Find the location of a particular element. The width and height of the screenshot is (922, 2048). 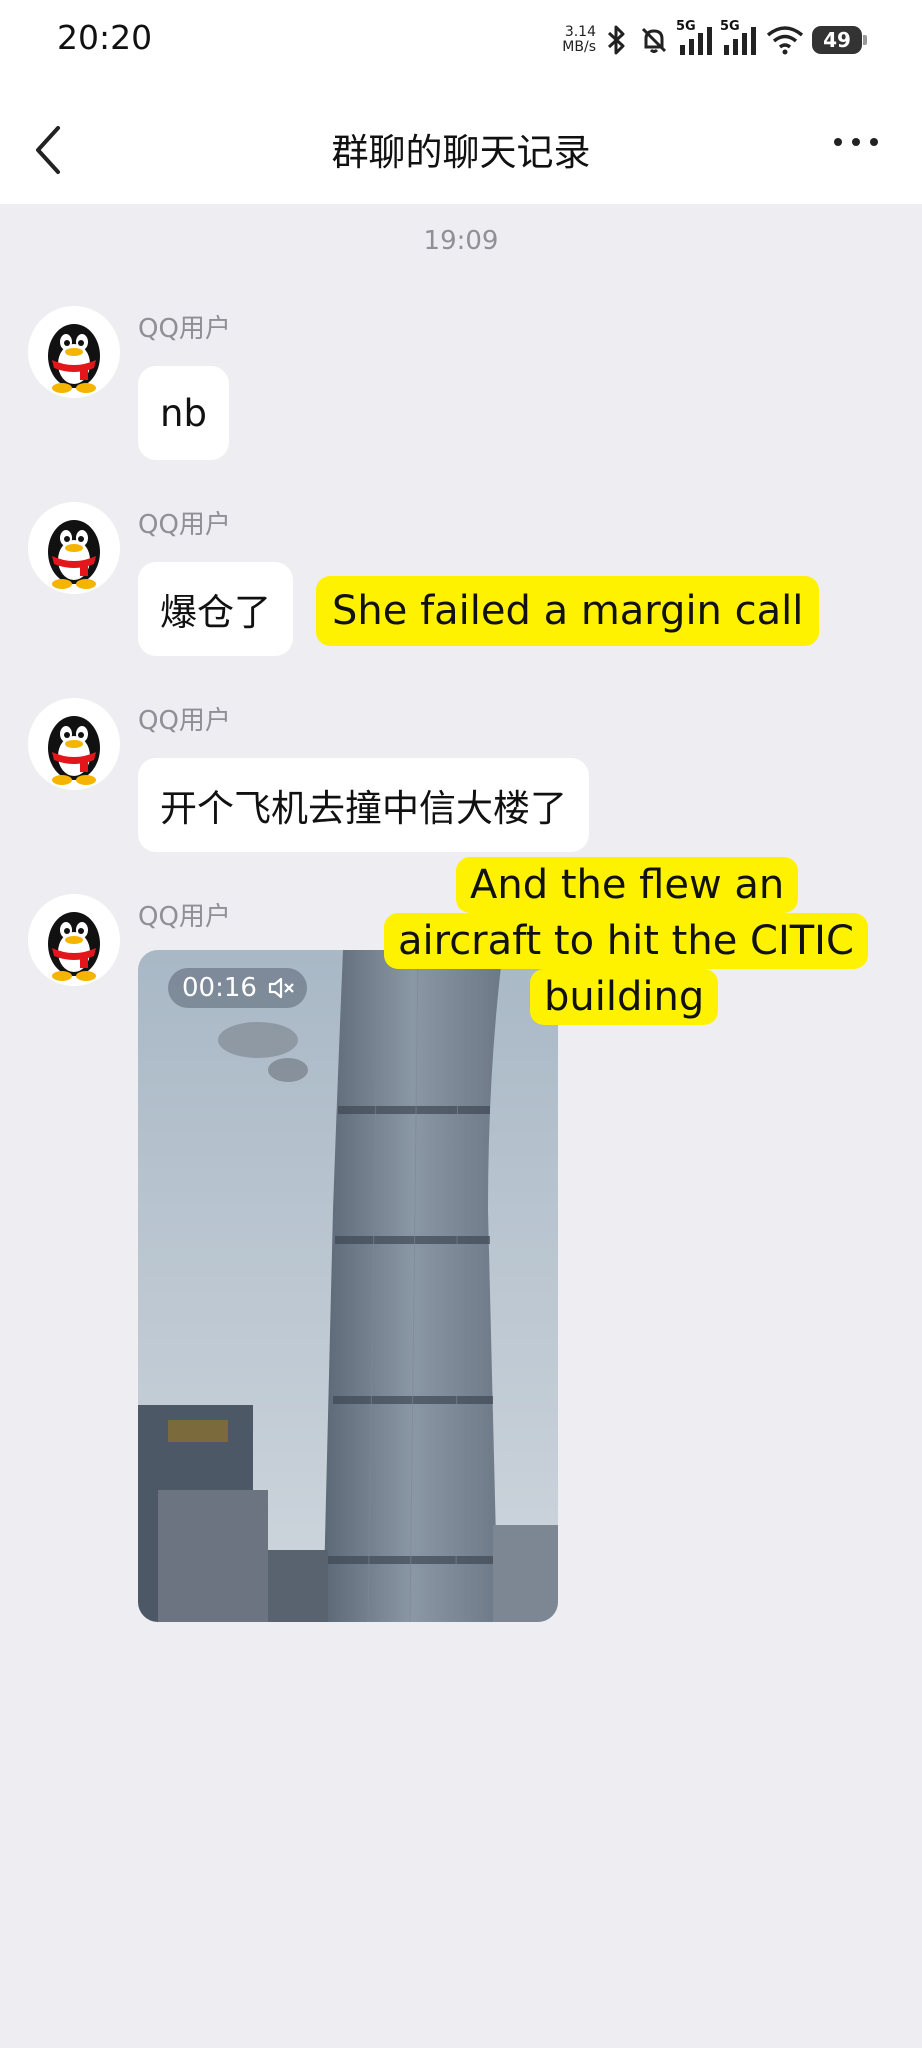

signal-2: 5G is located at coordinates (739, 37).